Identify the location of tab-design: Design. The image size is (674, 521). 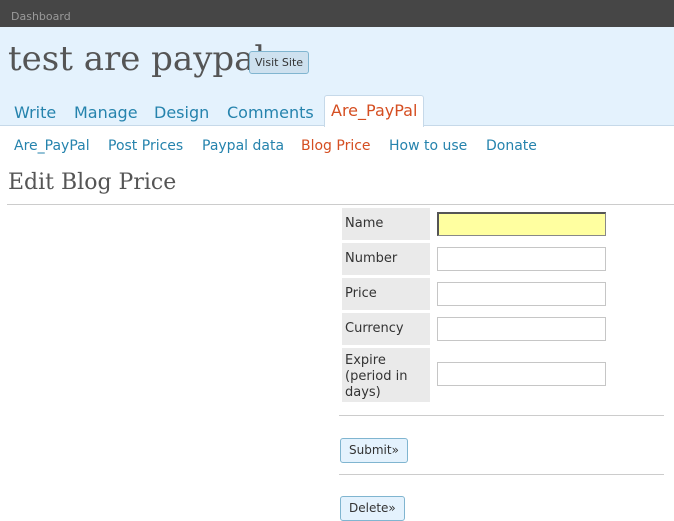
(181, 113).